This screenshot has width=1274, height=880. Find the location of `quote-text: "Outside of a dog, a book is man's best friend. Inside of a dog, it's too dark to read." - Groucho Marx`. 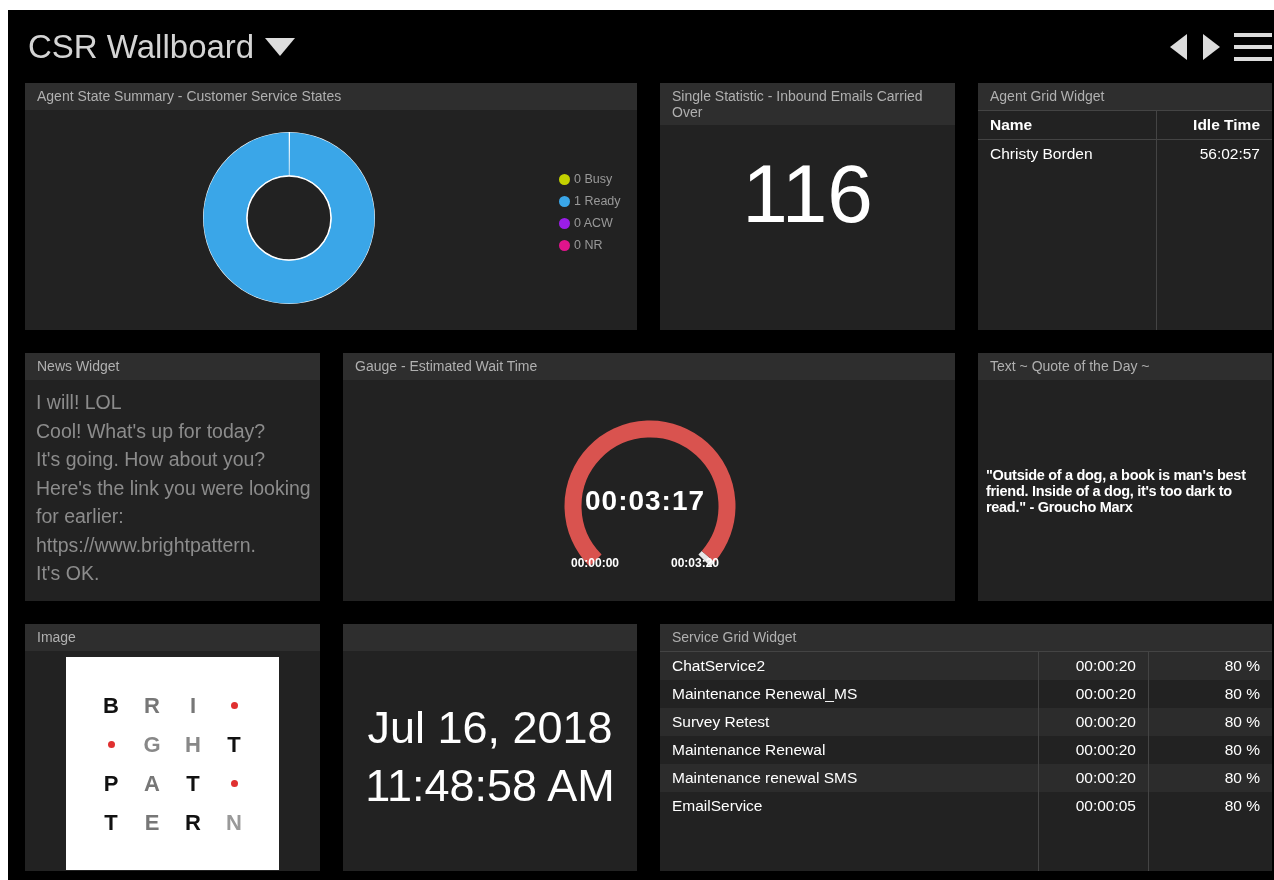

quote-text: "Outside of a dog, a book is man's best friend. Inside of a dog, it's too dark to read." - Groucho Marx is located at coordinates (1116, 490).